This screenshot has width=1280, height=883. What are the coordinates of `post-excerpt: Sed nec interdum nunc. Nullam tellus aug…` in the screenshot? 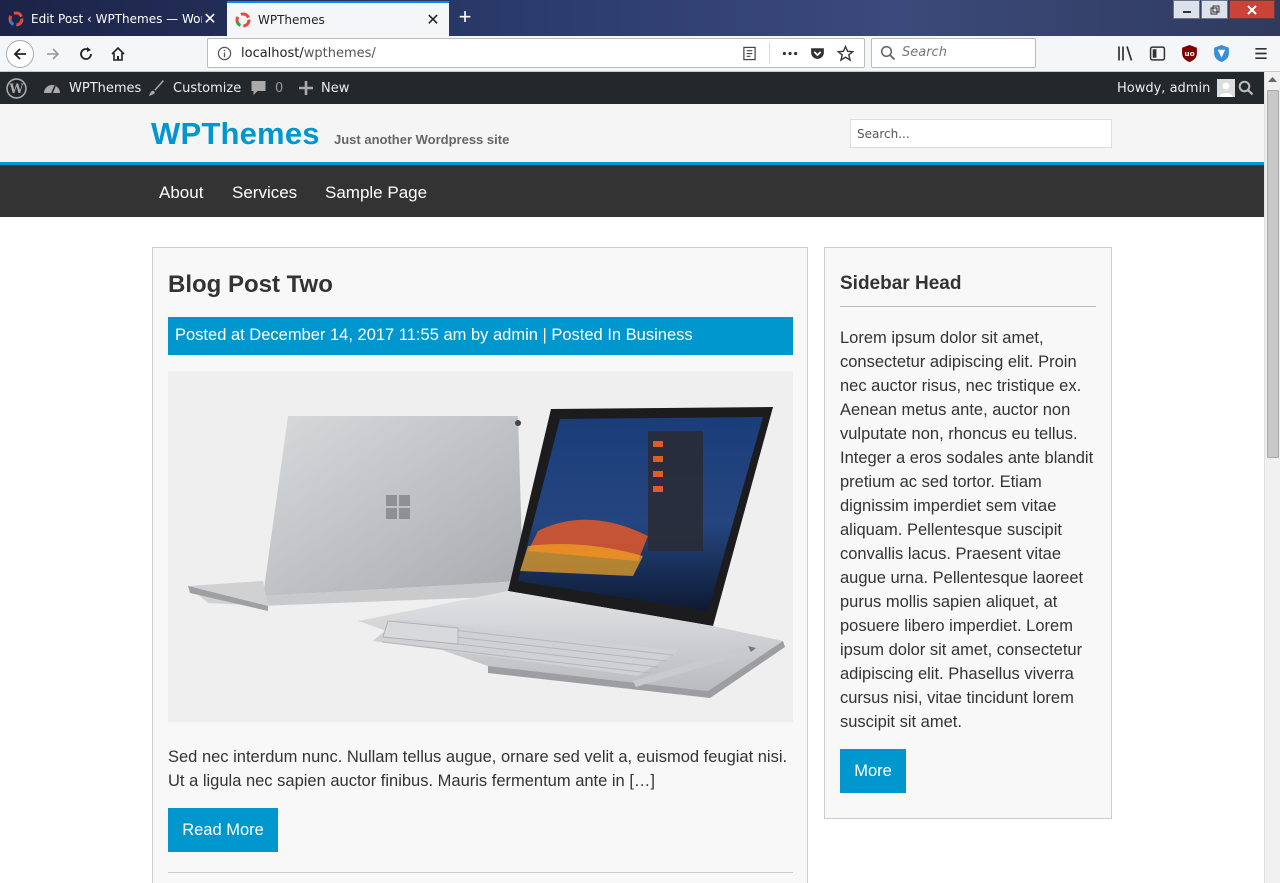 It's located at (478, 769).